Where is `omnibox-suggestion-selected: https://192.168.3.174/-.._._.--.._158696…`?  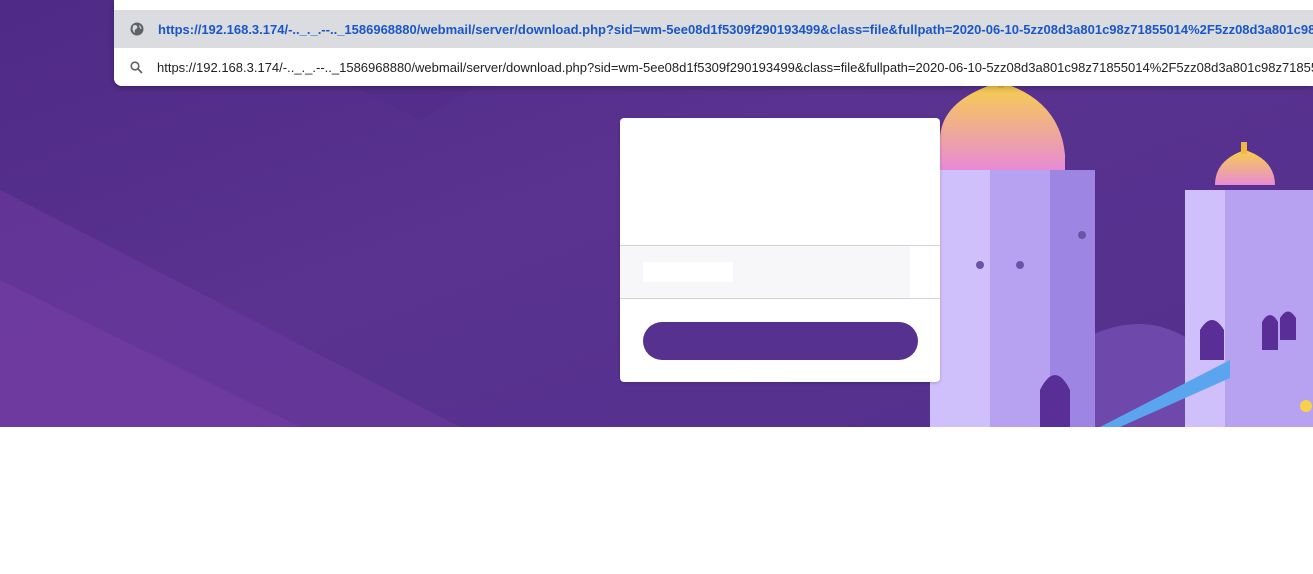 omnibox-suggestion-selected: https://192.168.3.174/-.._._.--.._158696… is located at coordinates (713, 29).